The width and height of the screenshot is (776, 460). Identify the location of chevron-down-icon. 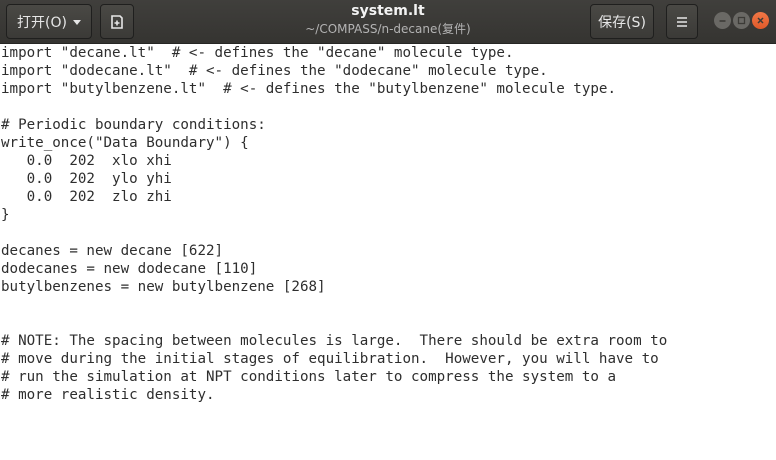
(76, 22).